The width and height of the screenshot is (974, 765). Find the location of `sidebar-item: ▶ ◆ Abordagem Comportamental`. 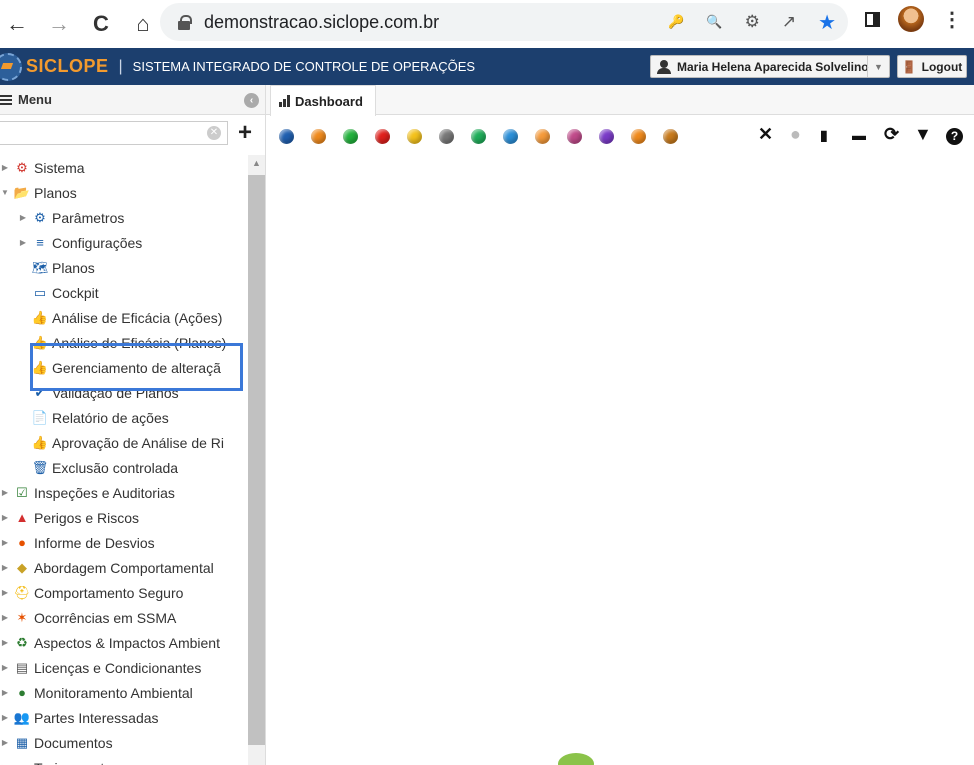

sidebar-item: ▶ ◆ Abordagem Comportamental is located at coordinates (124, 567).